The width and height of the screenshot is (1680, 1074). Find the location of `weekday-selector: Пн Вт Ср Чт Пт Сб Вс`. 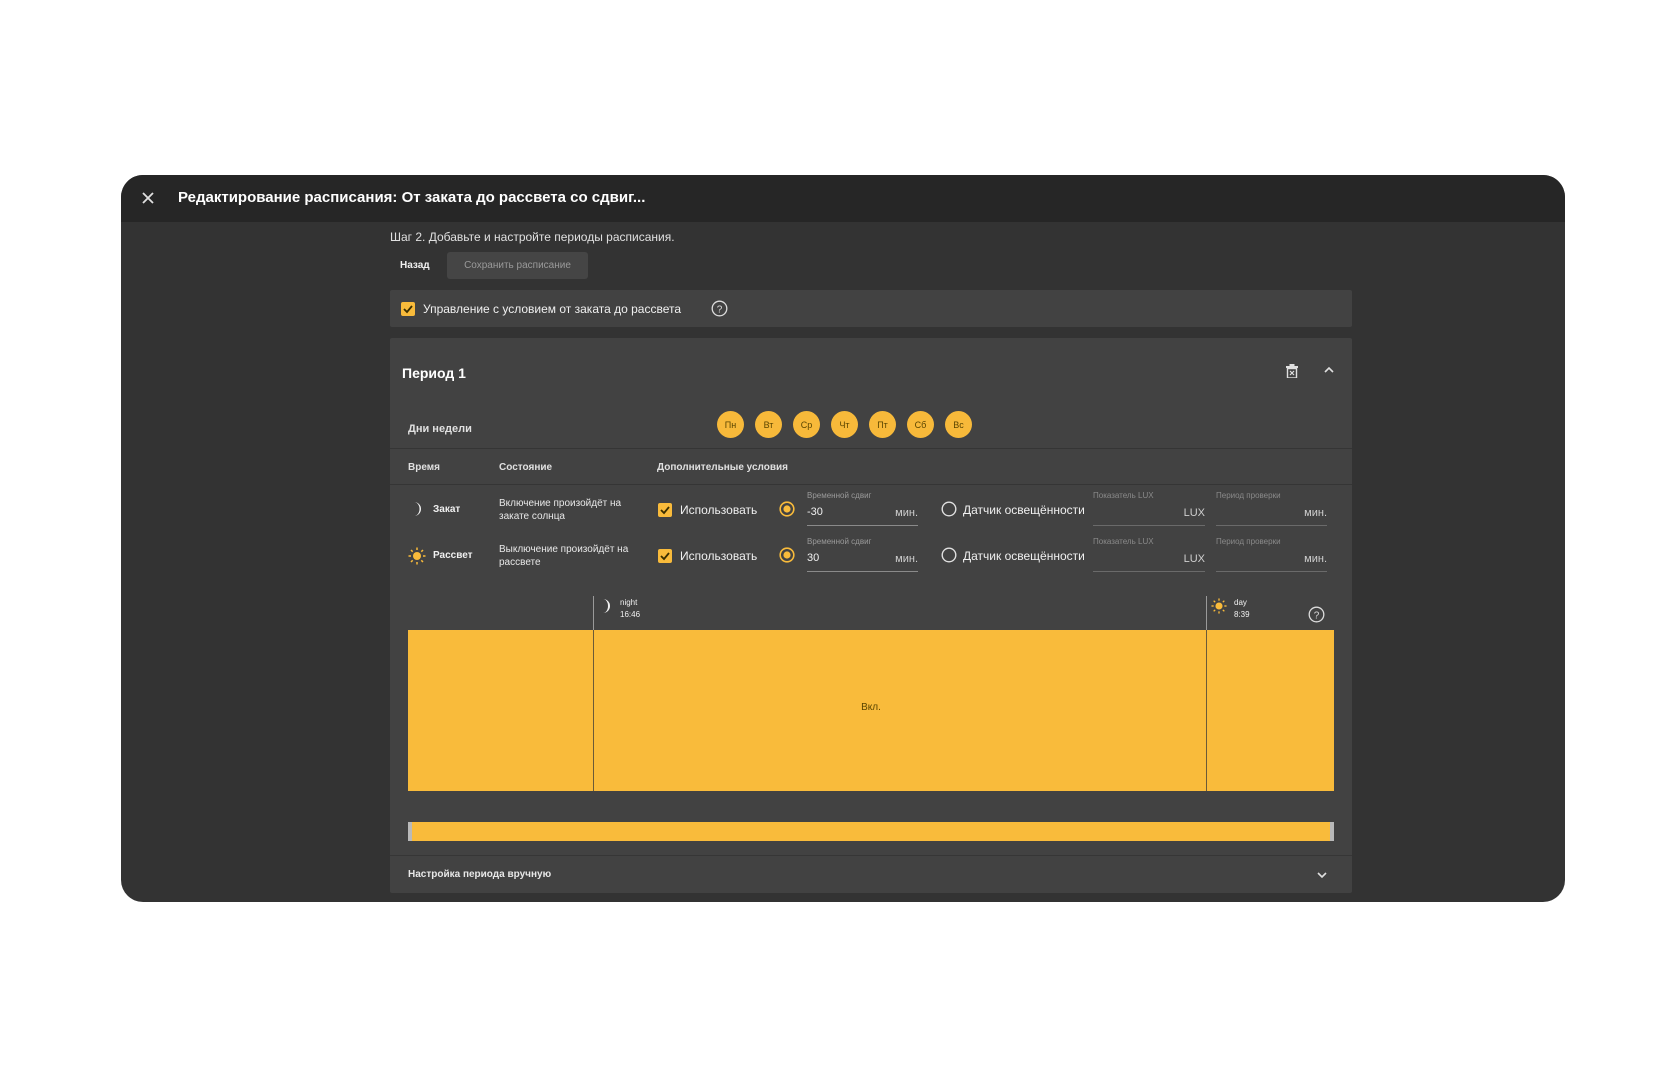

weekday-selector: Пн Вт Ср Чт Пт Сб Вс is located at coordinates (844, 424).